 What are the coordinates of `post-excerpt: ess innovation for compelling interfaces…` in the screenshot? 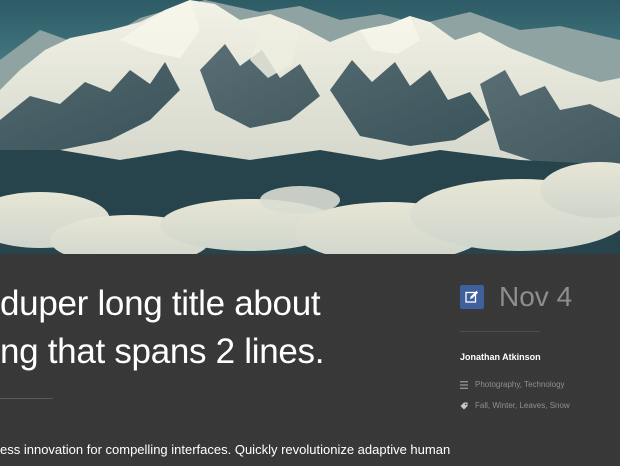 It's located at (225, 449).